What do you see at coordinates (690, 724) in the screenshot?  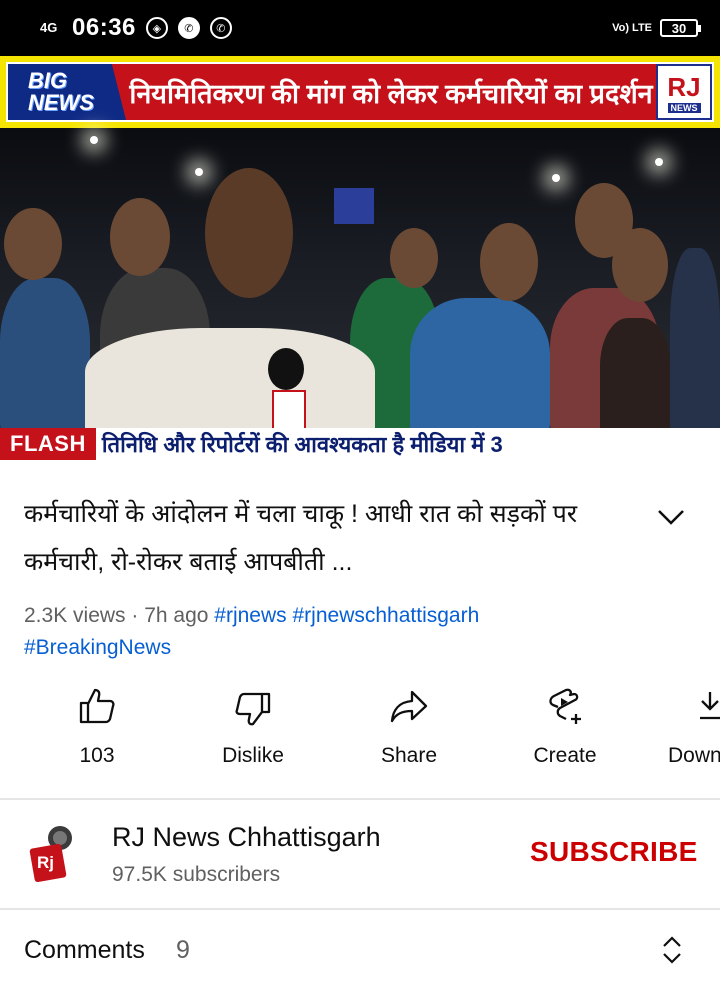 I see `download-button: Down` at bounding box center [690, 724].